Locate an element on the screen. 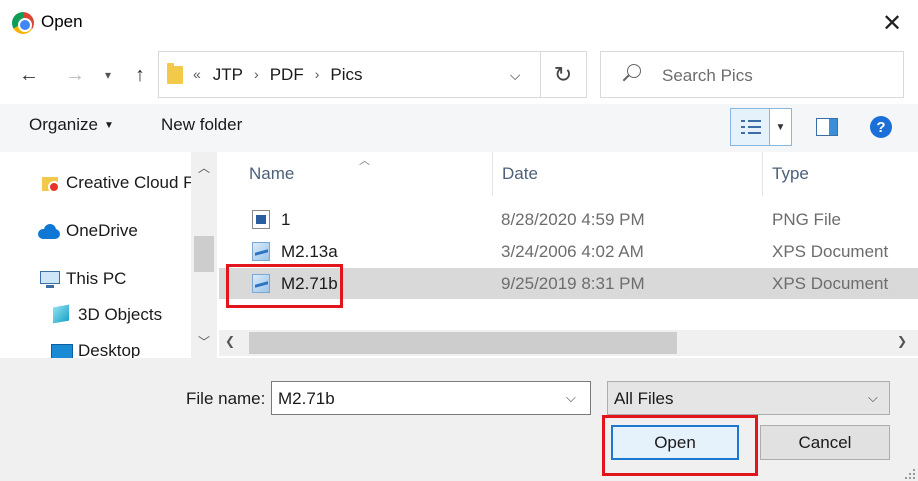 Image resolution: width=918 pixels, height=481 pixels. refresh-button: ↻ is located at coordinates (563, 74).